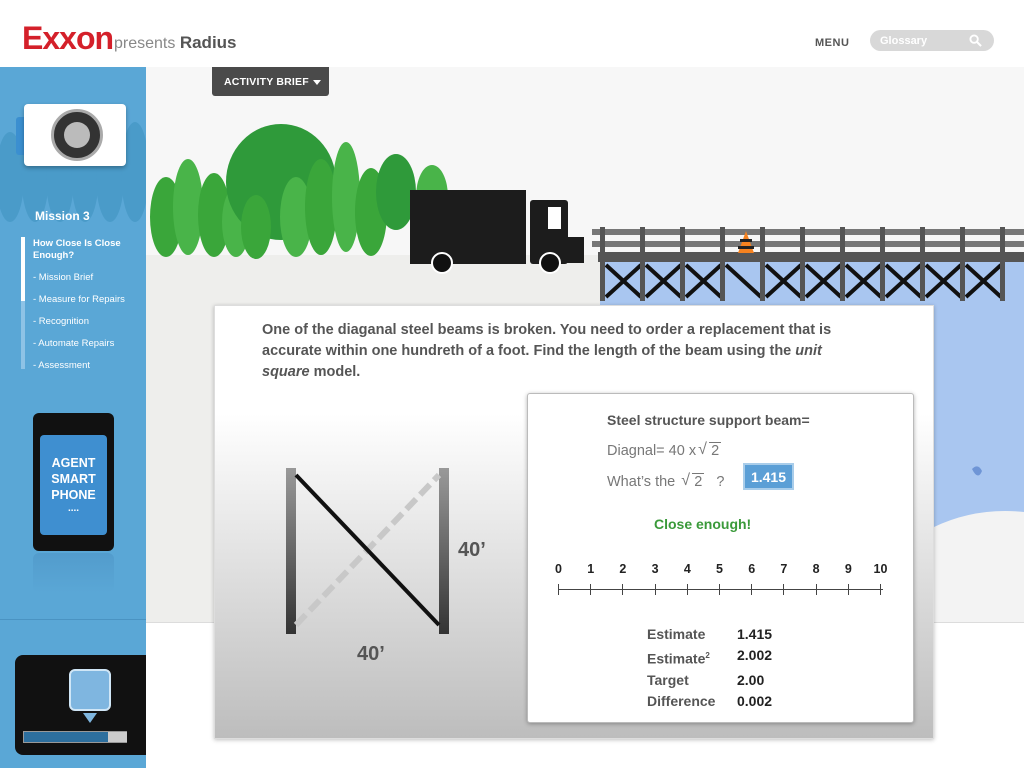  Describe the element at coordinates (208, 42) in the screenshot. I see `product-name: Radius` at that location.